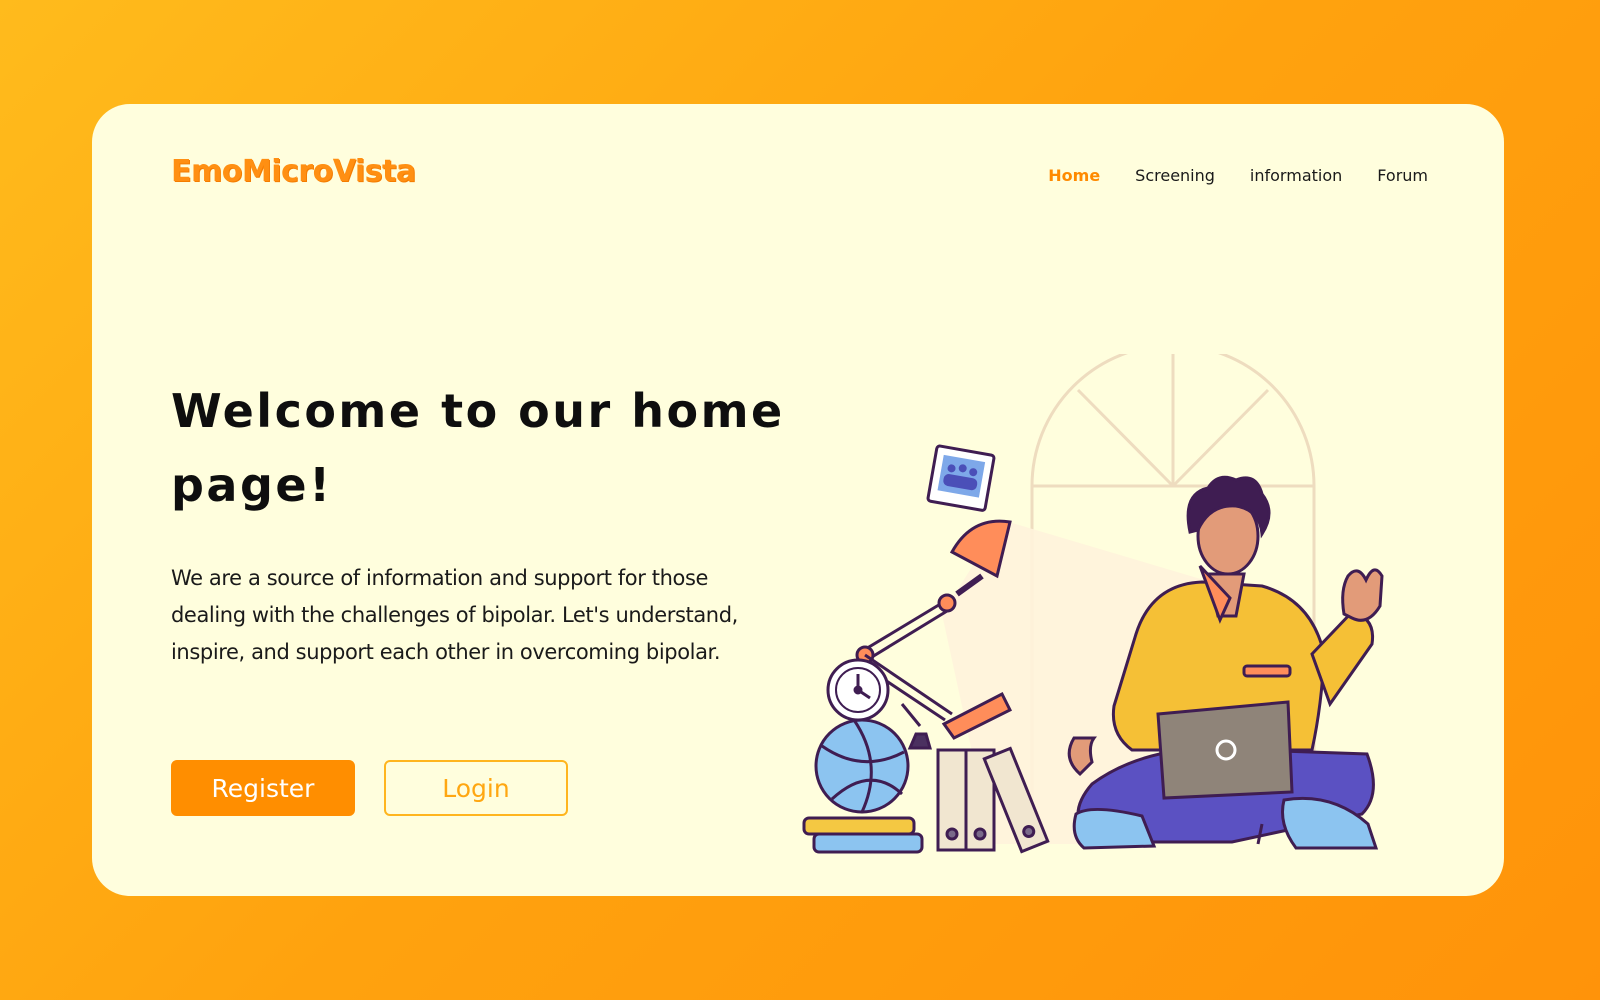 Image resolution: width=1600 pixels, height=1000 pixels. Describe the element at coordinates (1238, 175) in the screenshot. I see `top-nav: Home Screening information Forum` at that location.